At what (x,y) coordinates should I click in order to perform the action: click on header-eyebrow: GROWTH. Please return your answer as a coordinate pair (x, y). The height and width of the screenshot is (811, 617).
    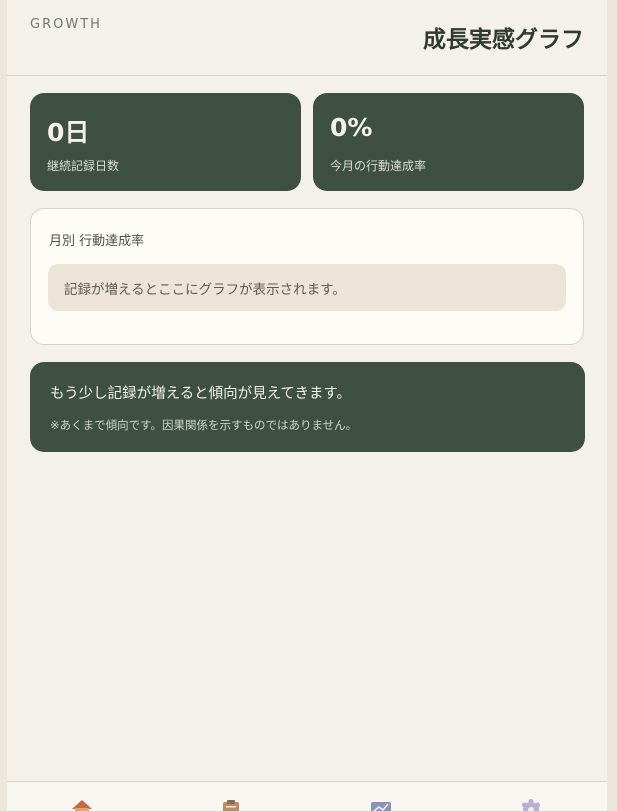
    Looking at the image, I should click on (66, 24).